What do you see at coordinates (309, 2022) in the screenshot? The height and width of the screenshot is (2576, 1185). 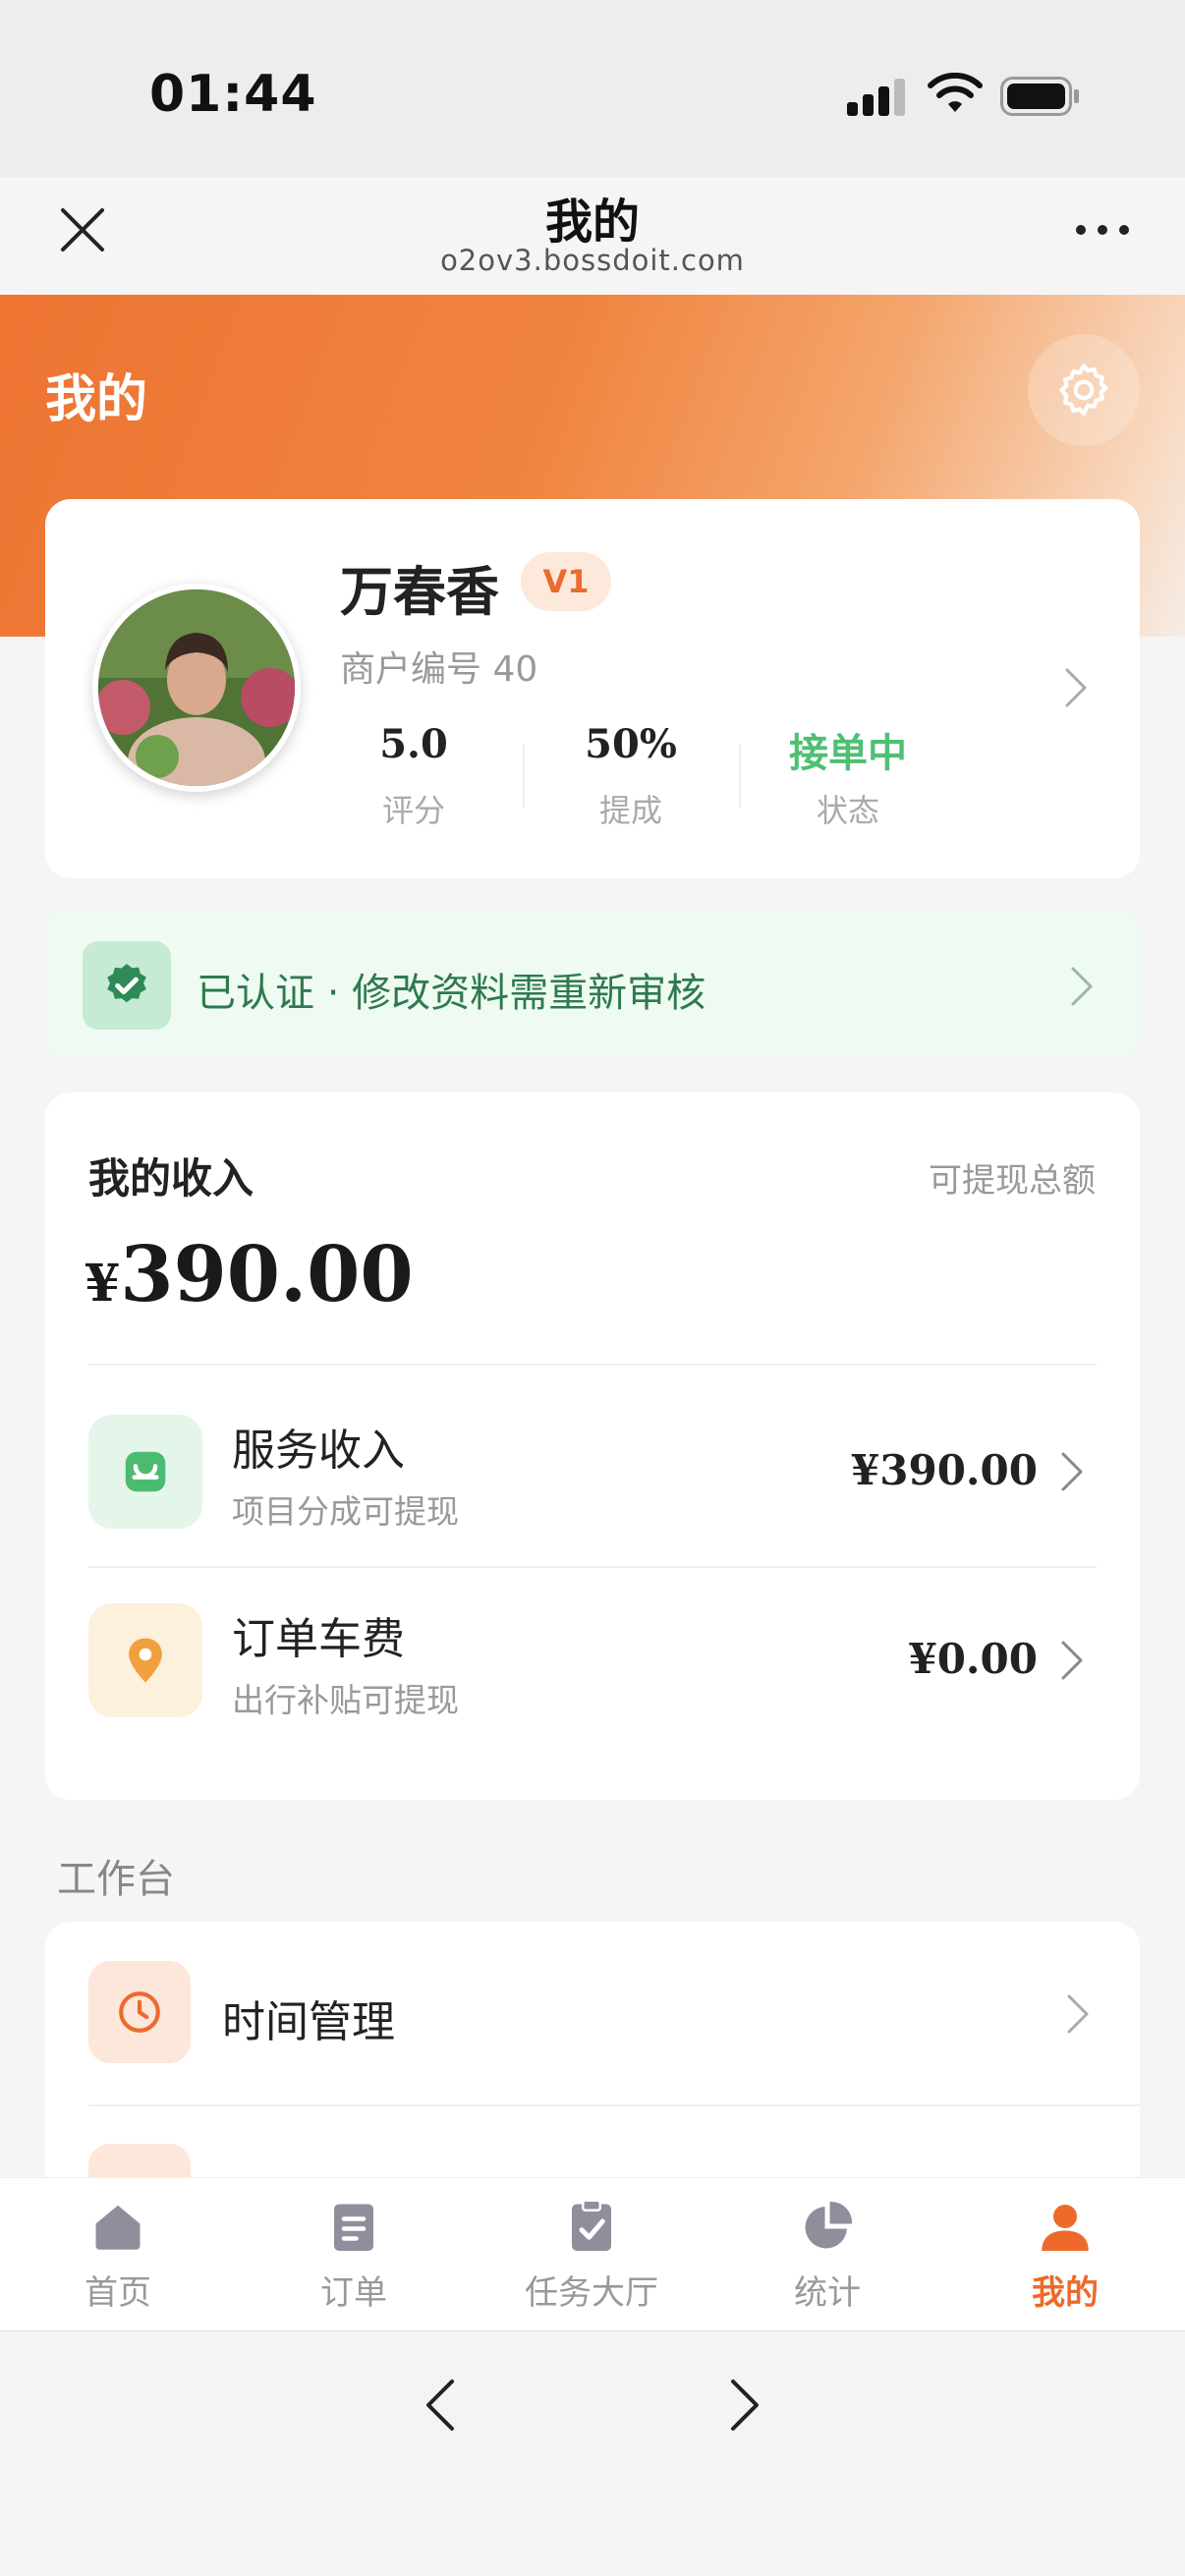 I see `time-management-title: 时间管理` at bounding box center [309, 2022].